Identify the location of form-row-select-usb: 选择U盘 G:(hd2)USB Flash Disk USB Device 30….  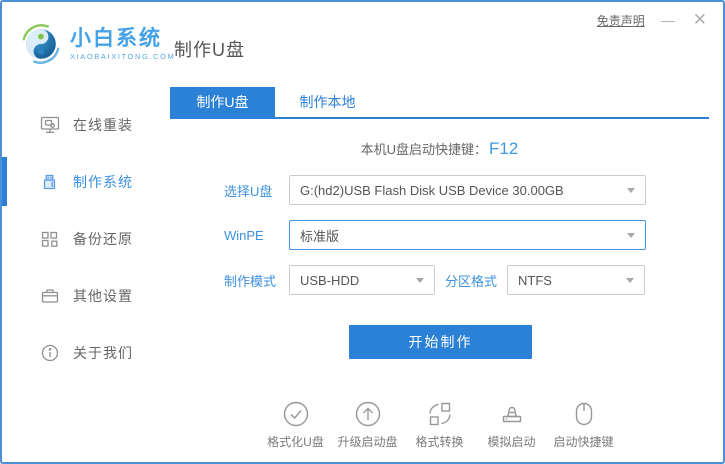
(466, 190).